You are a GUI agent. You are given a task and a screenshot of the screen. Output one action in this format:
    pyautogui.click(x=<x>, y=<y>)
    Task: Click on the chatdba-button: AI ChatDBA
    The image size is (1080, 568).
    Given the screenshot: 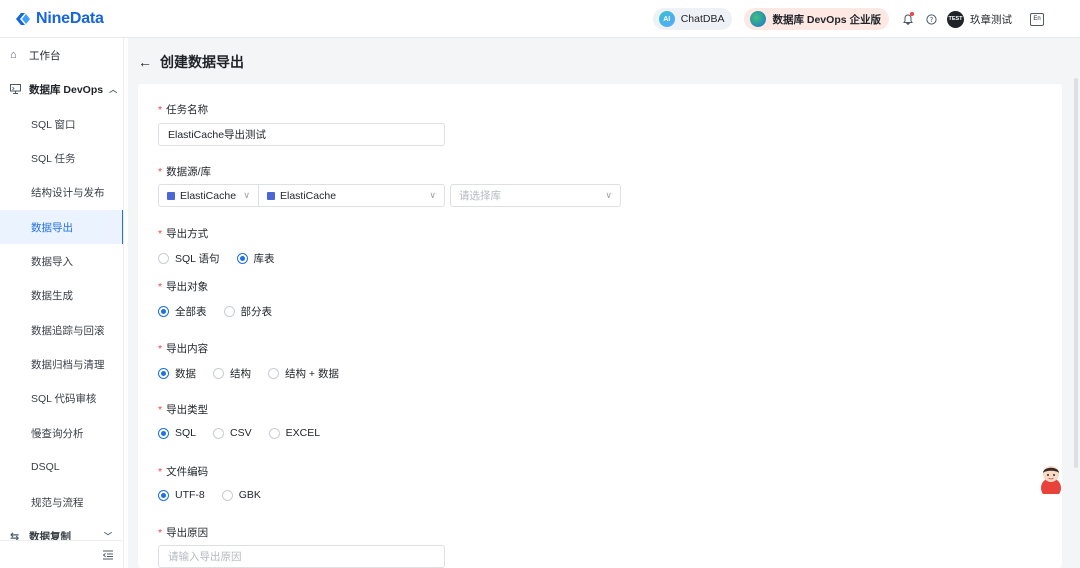 What is the action you would take?
    pyautogui.click(x=692, y=19)
    